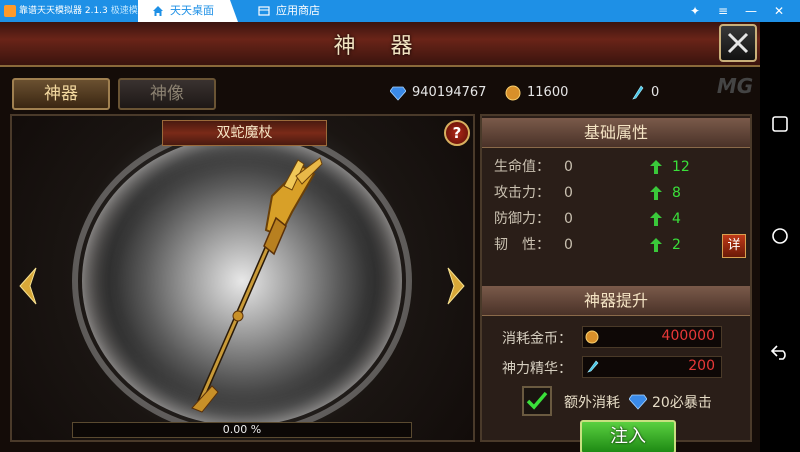 This screenshot has width=800, height=452. Describe the element at coordinates (522, 193) in the screenshot. I see `stat-label: 攻击力：` at that location.